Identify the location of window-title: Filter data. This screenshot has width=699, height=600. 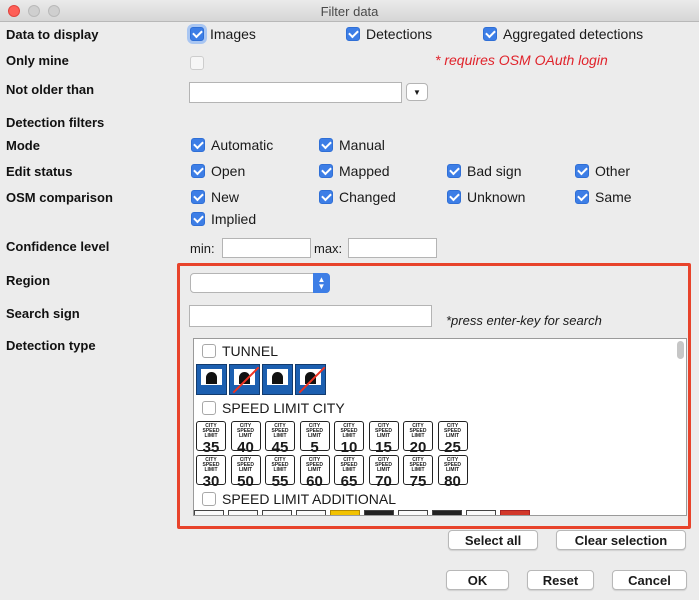
(349, 11).